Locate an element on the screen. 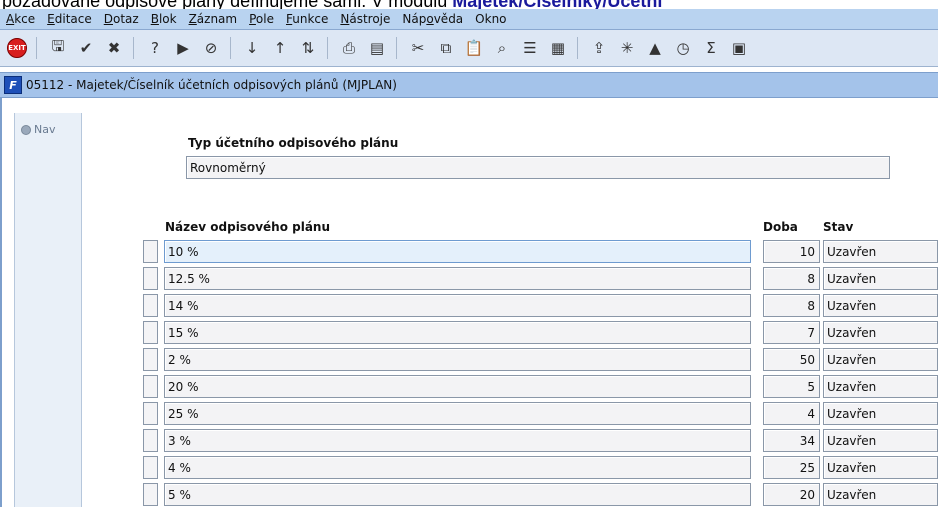 The width and height of the screenshot is (938, 507). plan-name-field: 15 % is located at coordinates (457, 332).